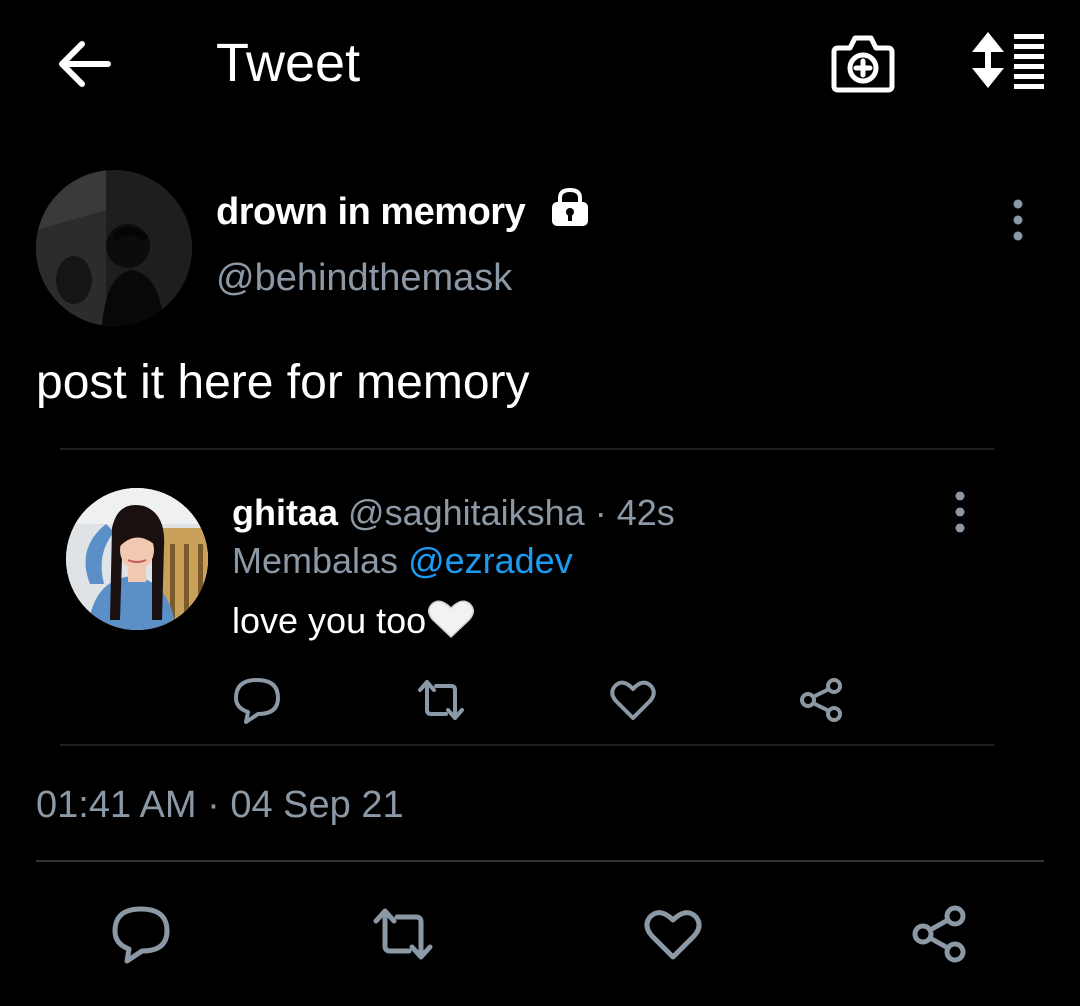 The image size is (1080, 1006). I want to click on sort-icon, so click(1008, 60).